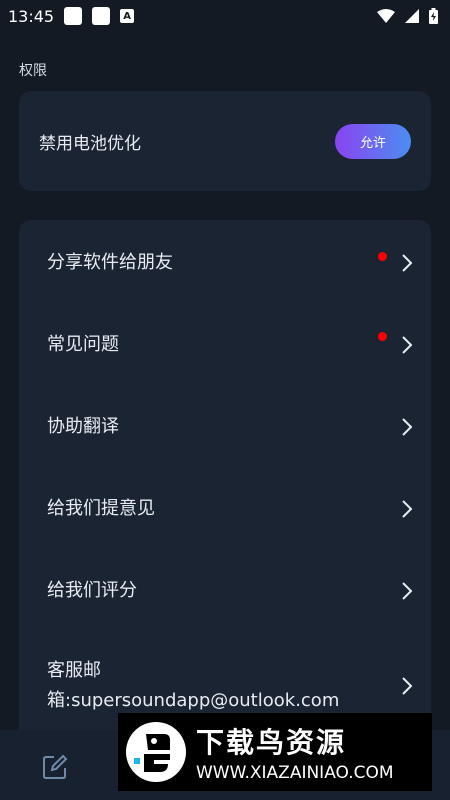  Describe the element at coordinates (225, 591) in the screenshot. I see `menu-item-rate: 给我们评分` at that location.